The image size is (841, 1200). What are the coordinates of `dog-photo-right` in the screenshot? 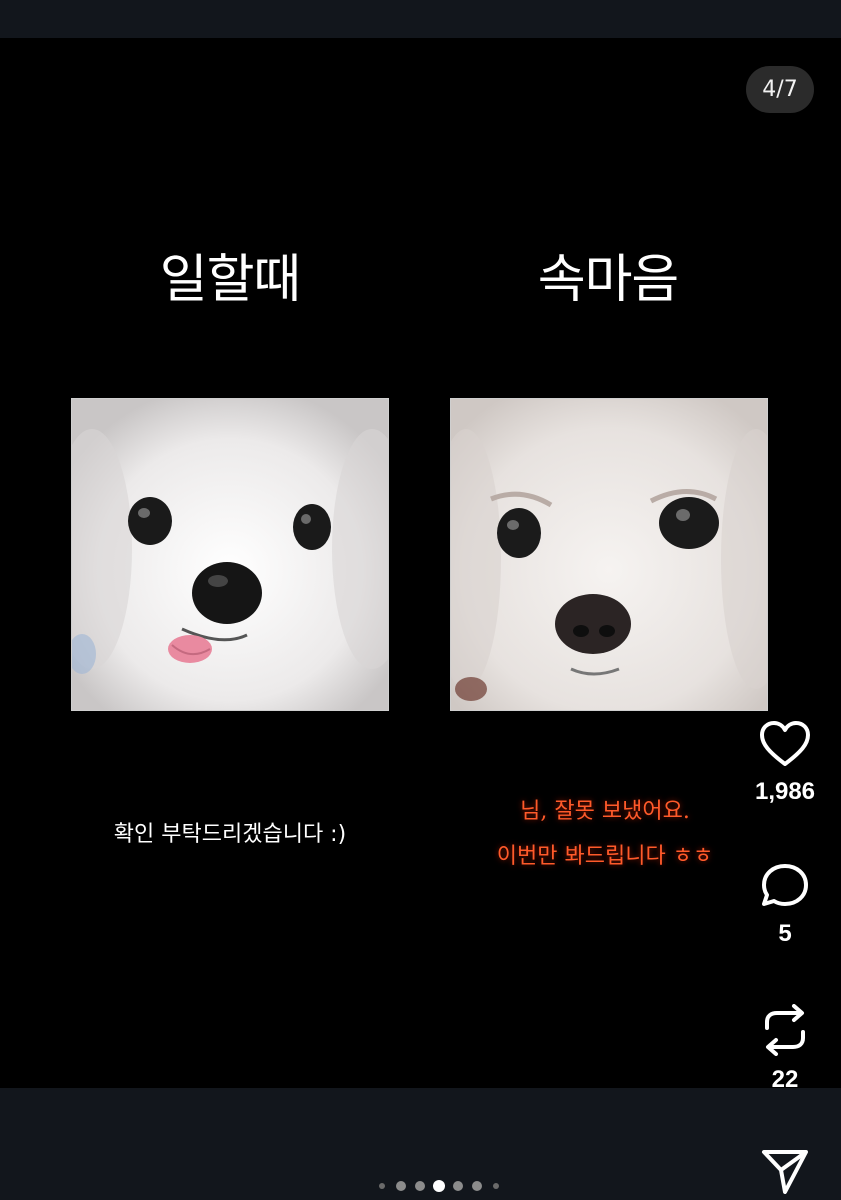 It's located at (609, 554).